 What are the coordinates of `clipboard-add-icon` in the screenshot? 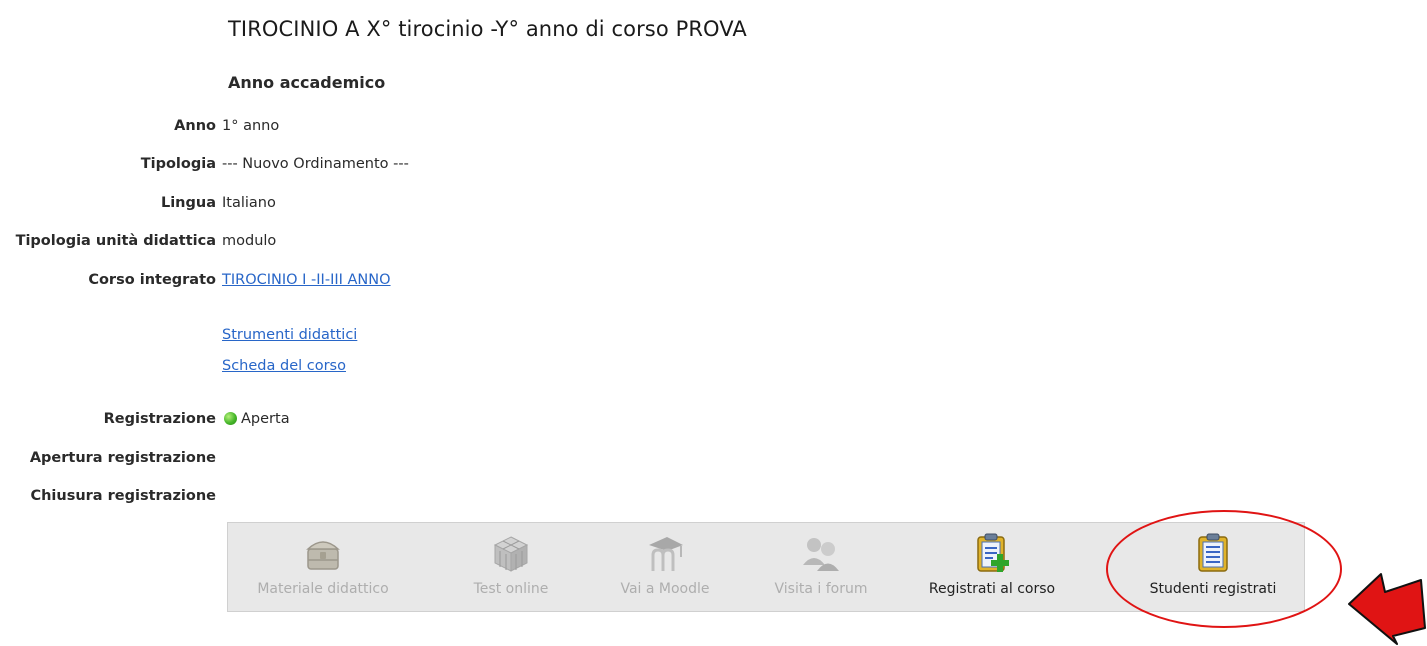 It's located at (992, 553).